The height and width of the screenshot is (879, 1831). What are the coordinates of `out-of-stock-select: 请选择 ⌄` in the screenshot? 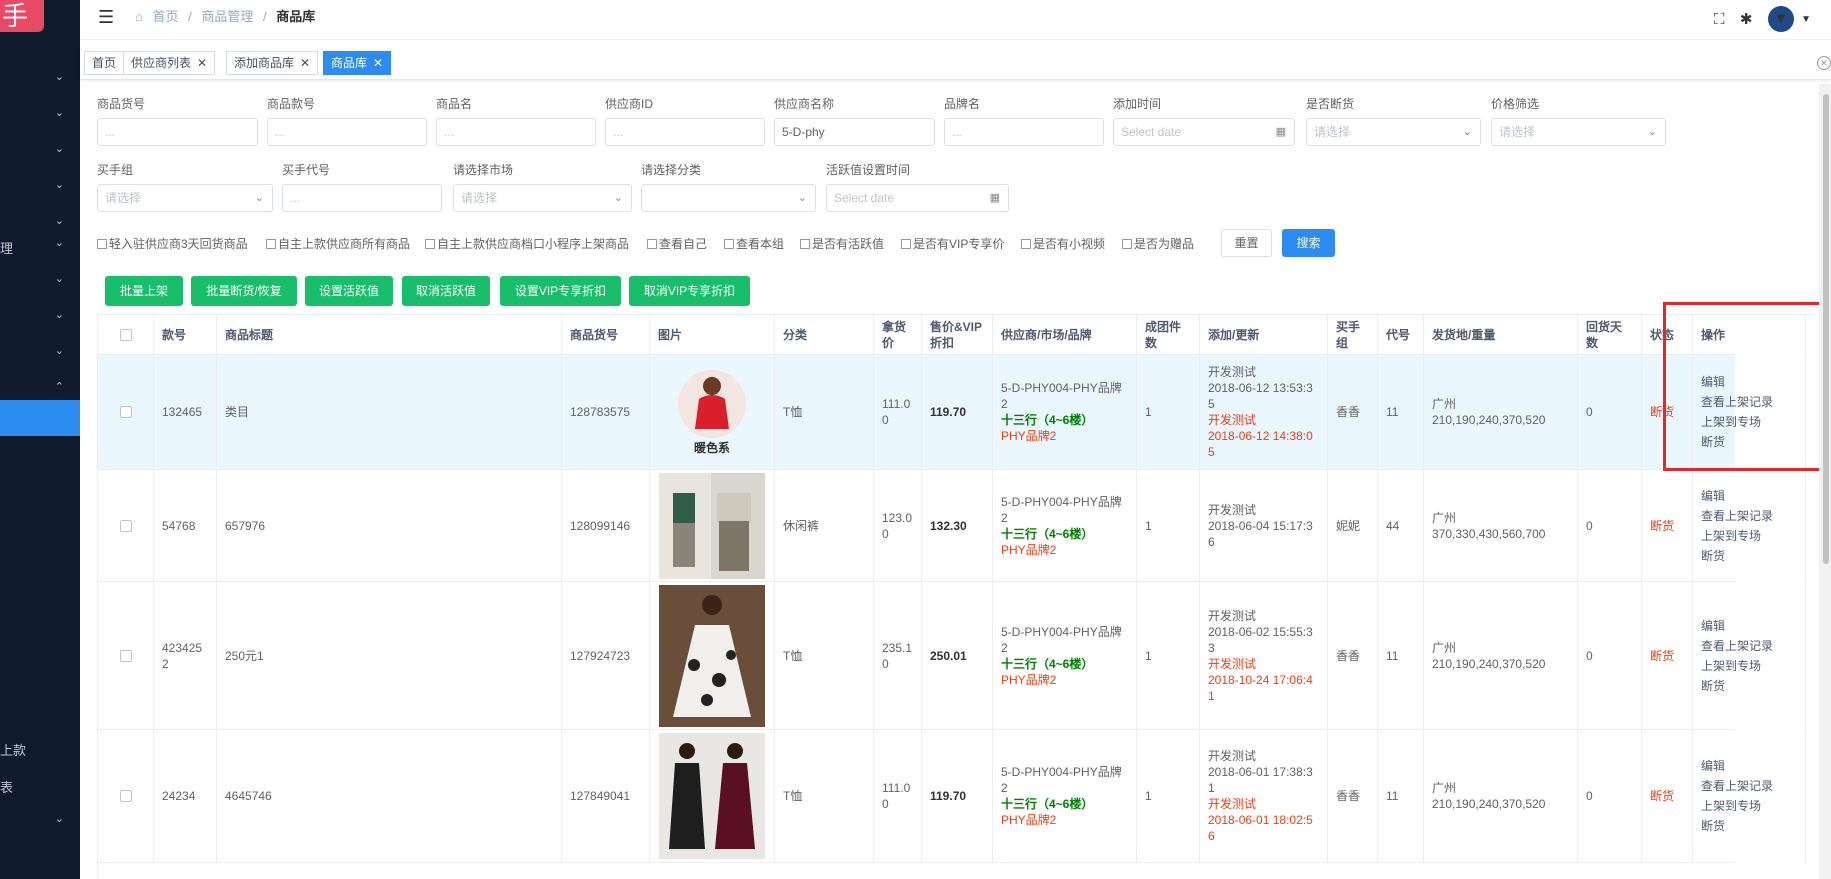 It's located at (1393, 132).